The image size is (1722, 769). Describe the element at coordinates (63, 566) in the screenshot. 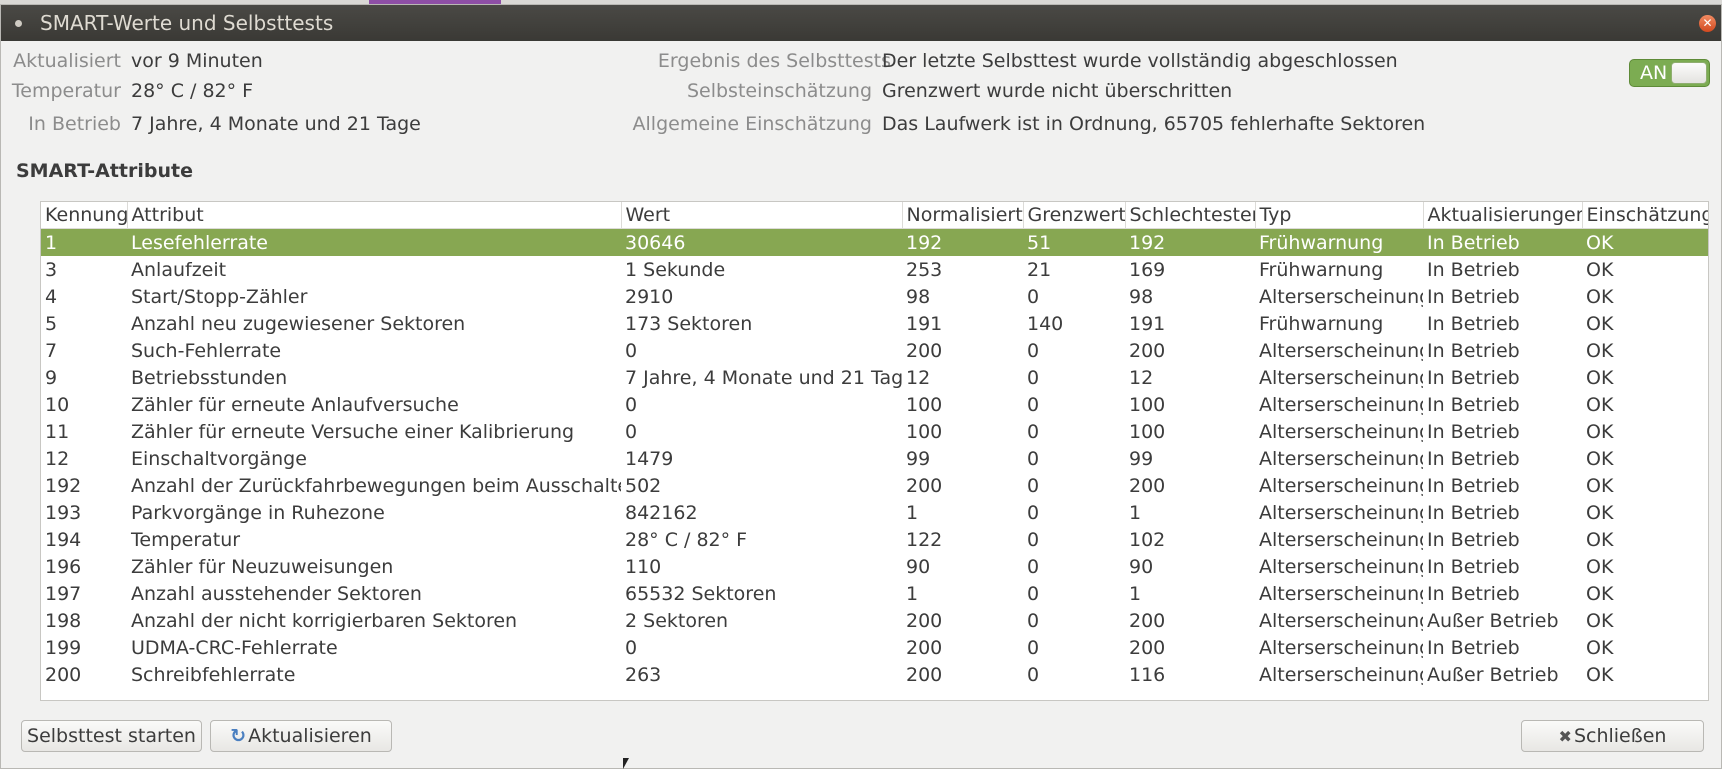

I see `cell-id: 196` at that location.